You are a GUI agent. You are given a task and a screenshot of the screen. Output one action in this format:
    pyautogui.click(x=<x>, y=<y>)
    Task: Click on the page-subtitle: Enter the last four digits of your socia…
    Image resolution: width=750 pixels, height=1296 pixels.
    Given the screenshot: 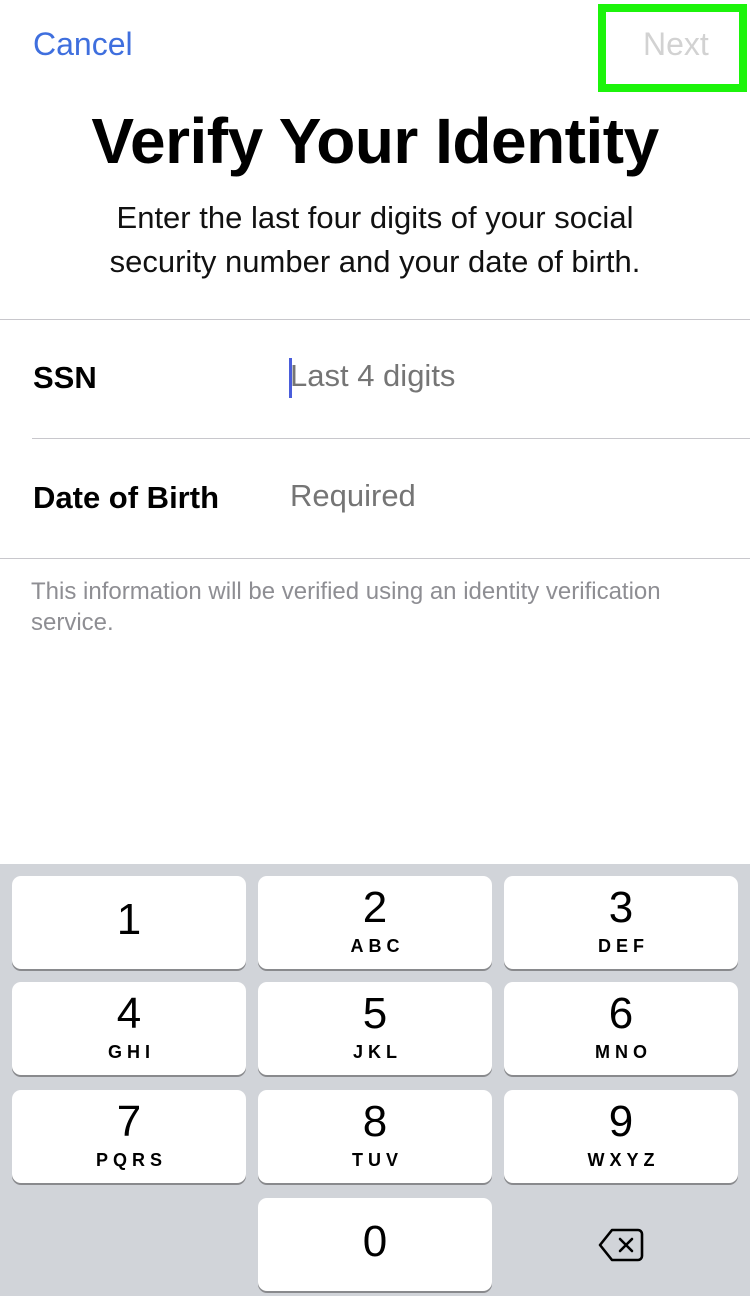 What is the action you would take?
    pyautogui.click(x=375, y=240)
    